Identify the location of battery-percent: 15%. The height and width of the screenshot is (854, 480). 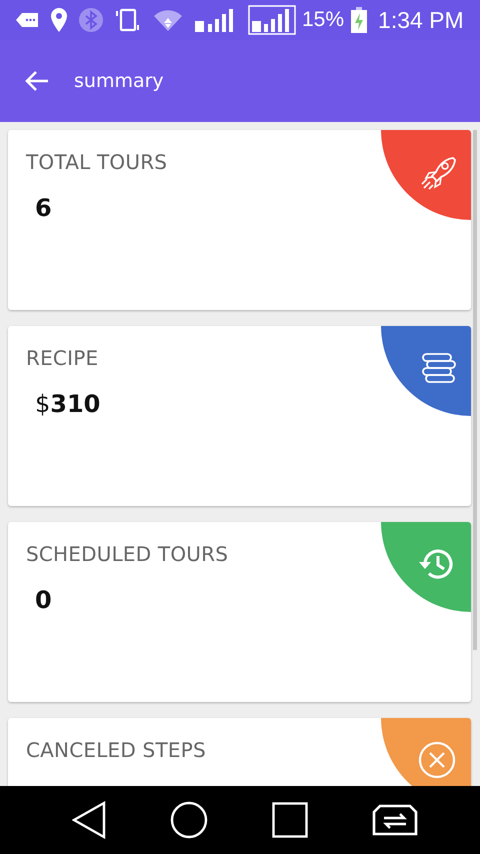
(323, 20).